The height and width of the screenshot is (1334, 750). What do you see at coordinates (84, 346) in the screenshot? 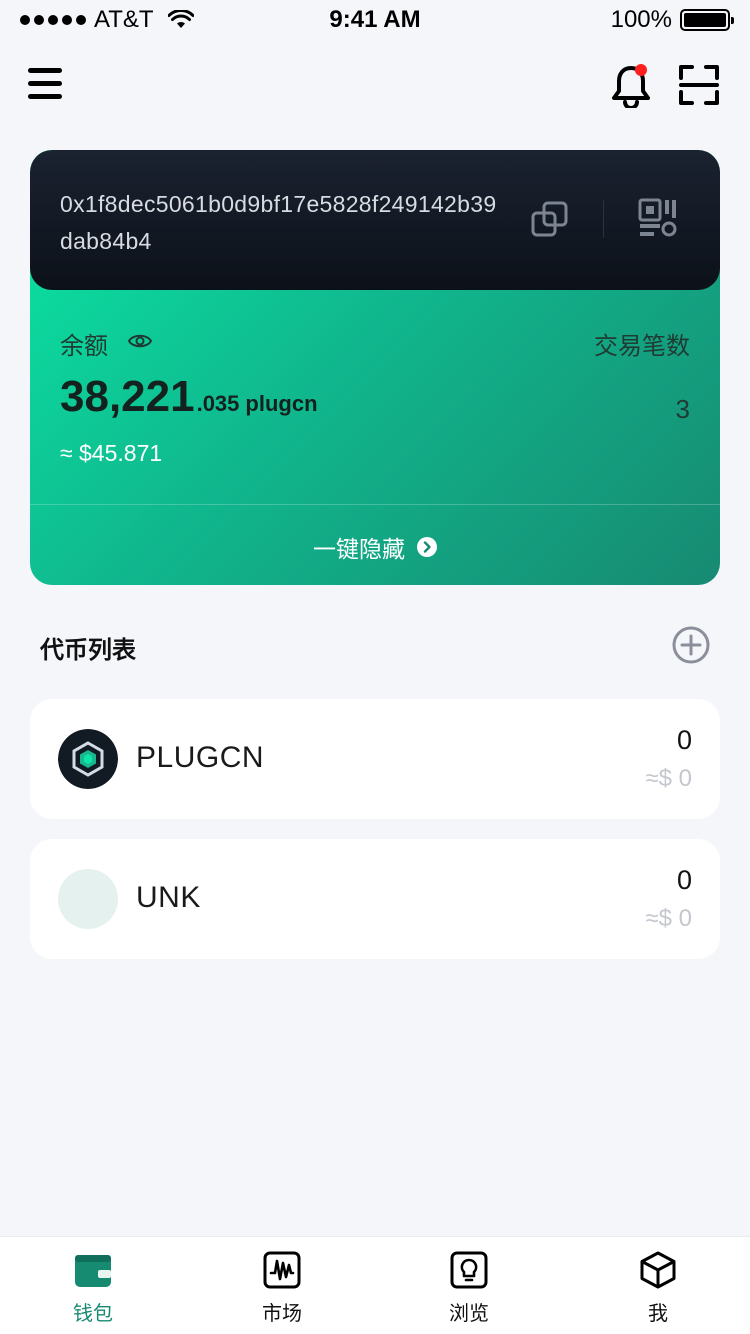
I see `balance-label: 余额` at bounding box center [84, 346].